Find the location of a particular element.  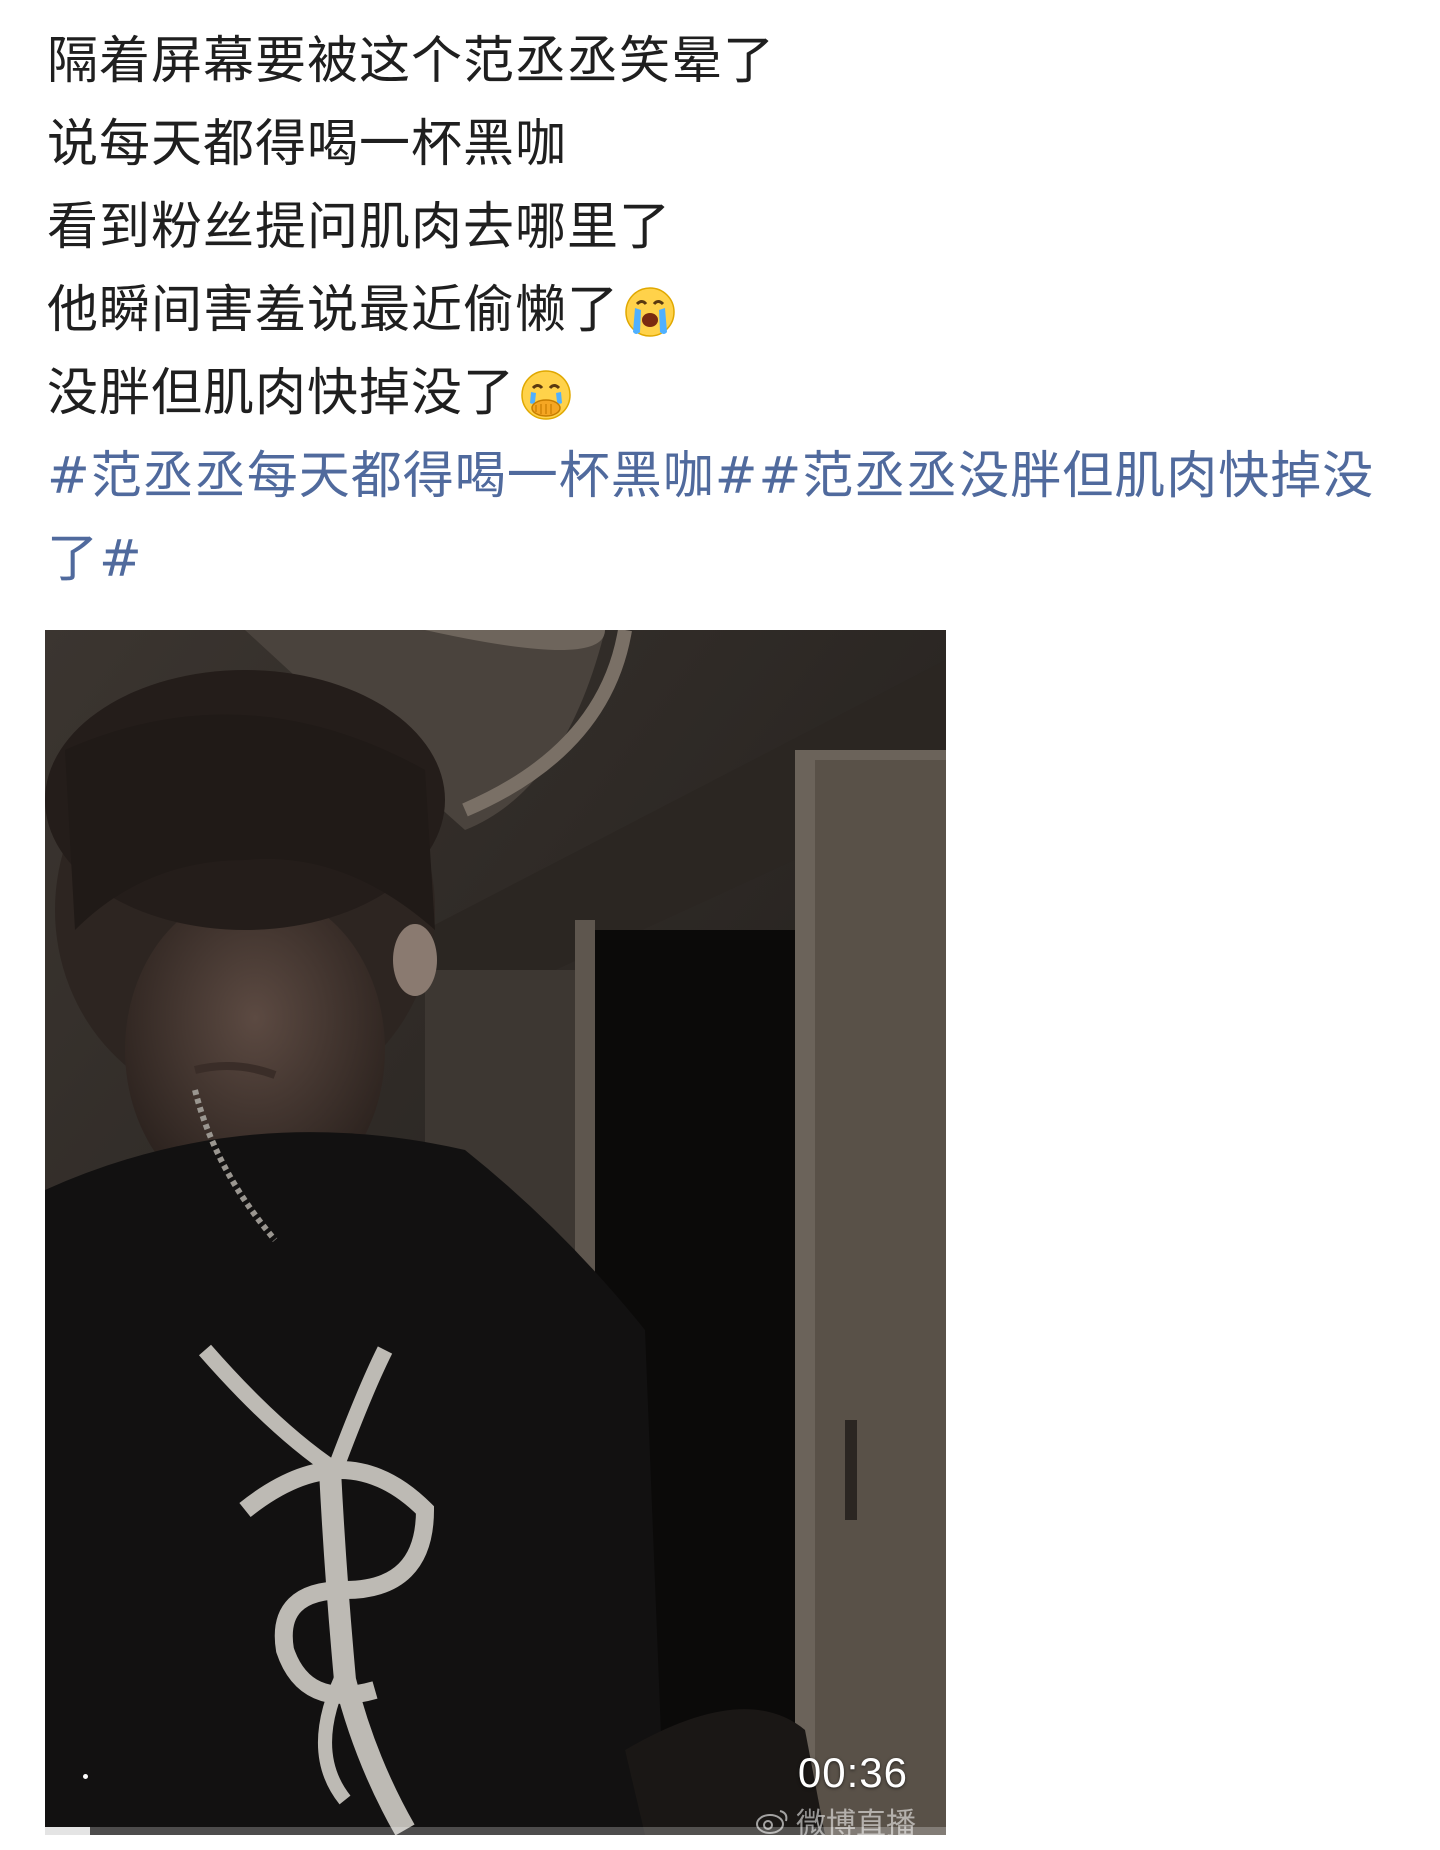

video-duration: 00:36 is located at coordinates (852, 1772).